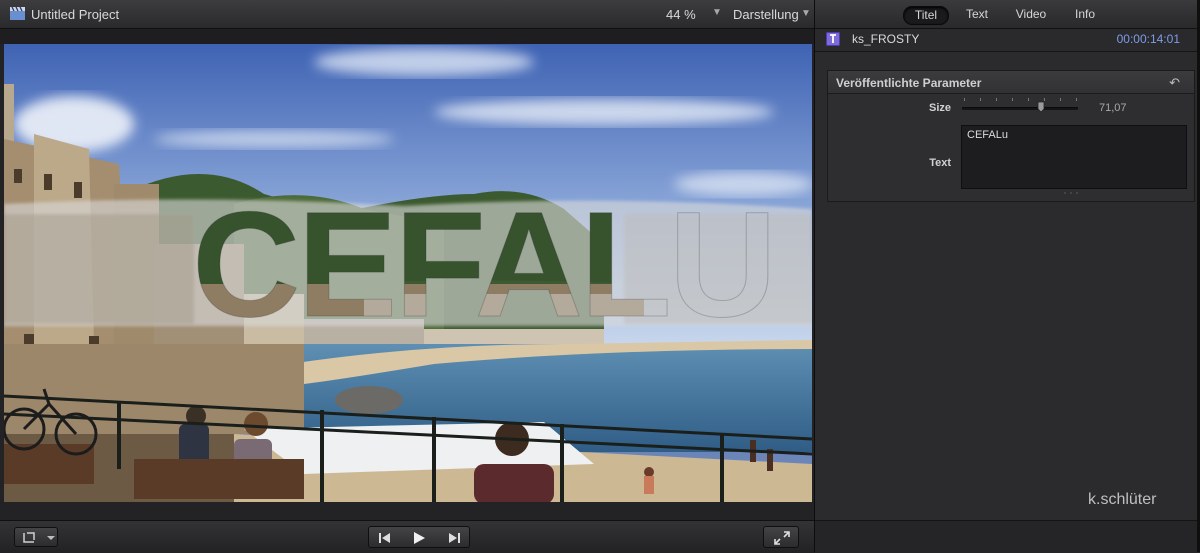  Describe the element at coordinates (1148, 39) in the screenshot. I see `clip-timecode: 00:00:14:01` at that location.